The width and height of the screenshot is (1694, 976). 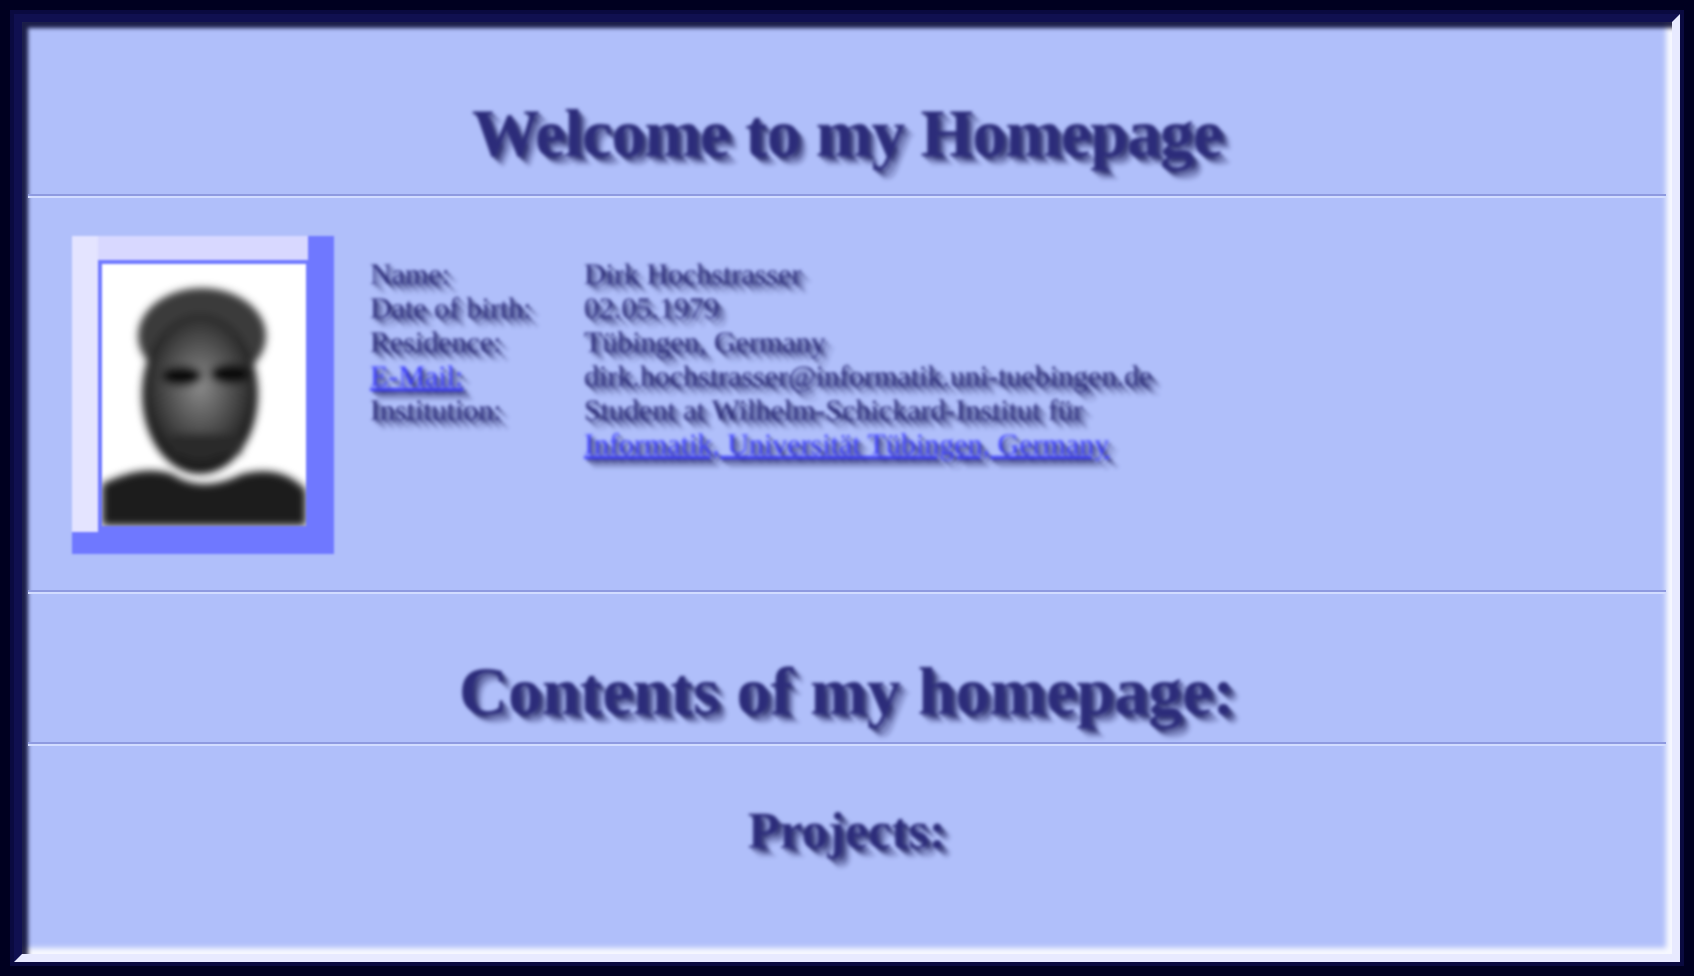 I want to click on profile-label: Residence:, so click(x=436, y=342).